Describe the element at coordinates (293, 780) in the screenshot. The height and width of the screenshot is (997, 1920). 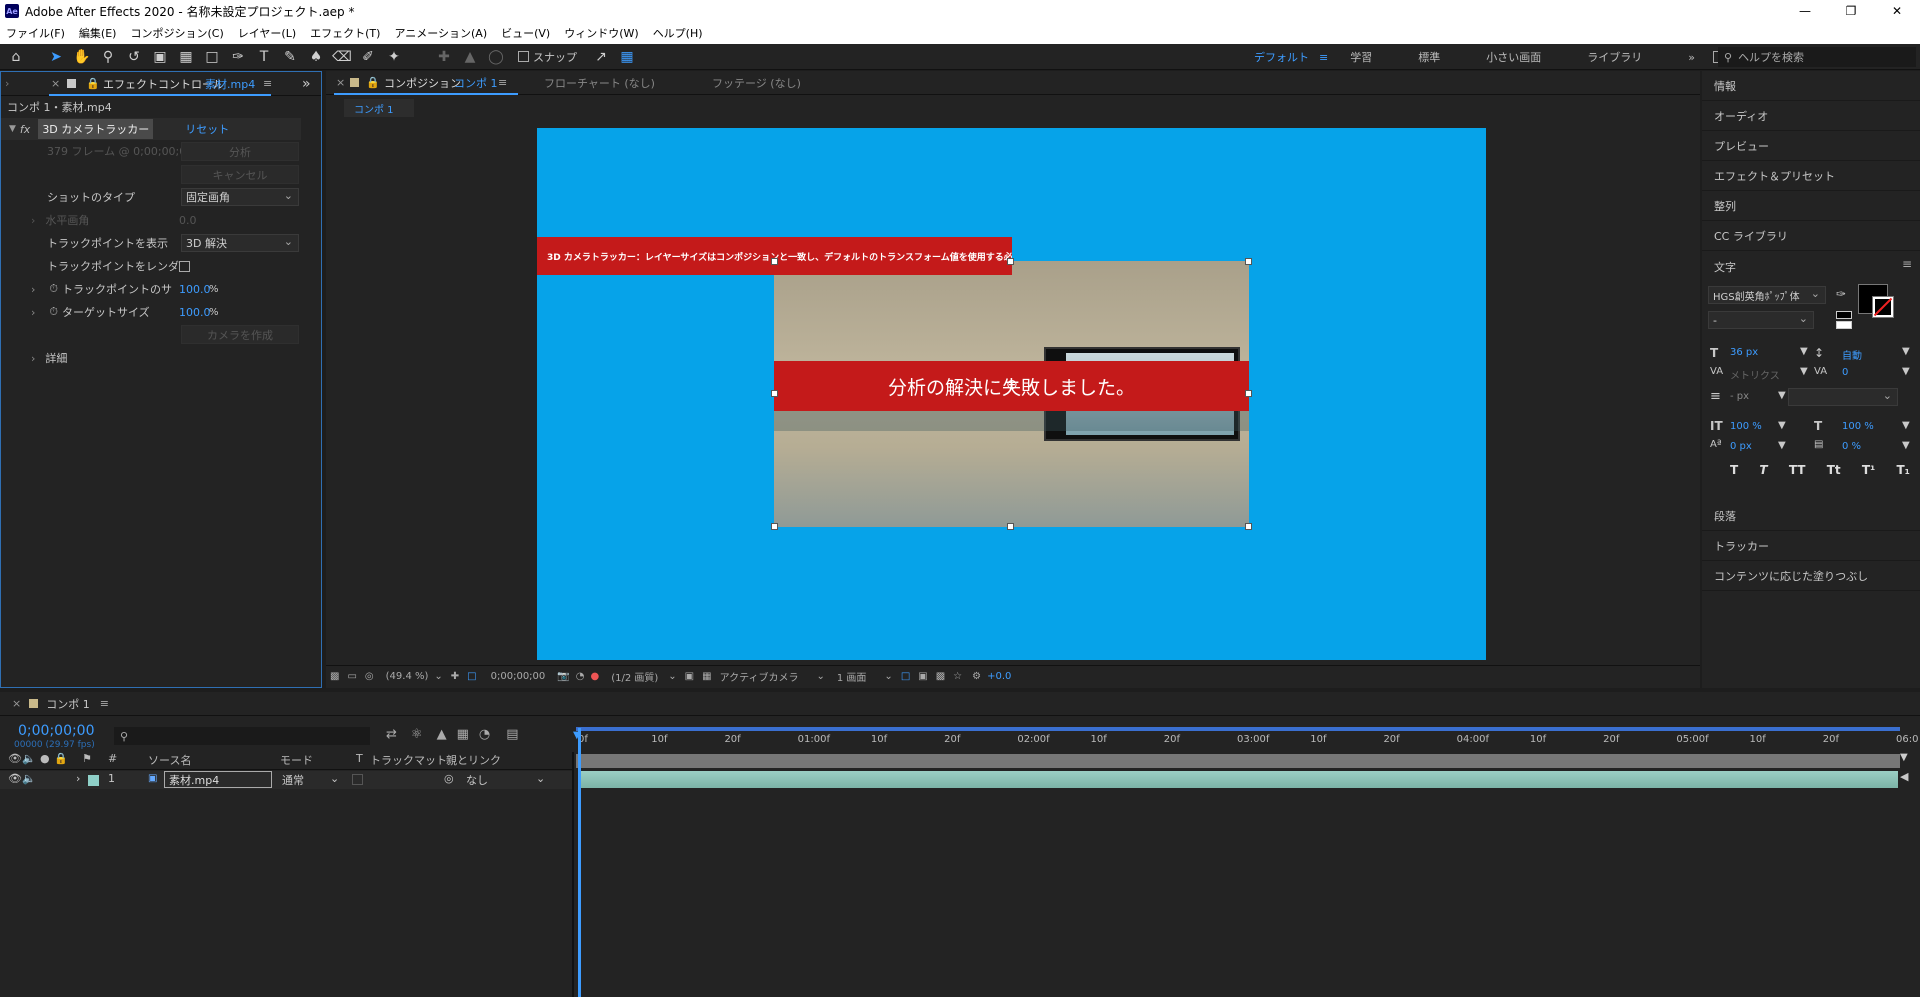
I see `layer-mode-dropdown: 通常` at that location.